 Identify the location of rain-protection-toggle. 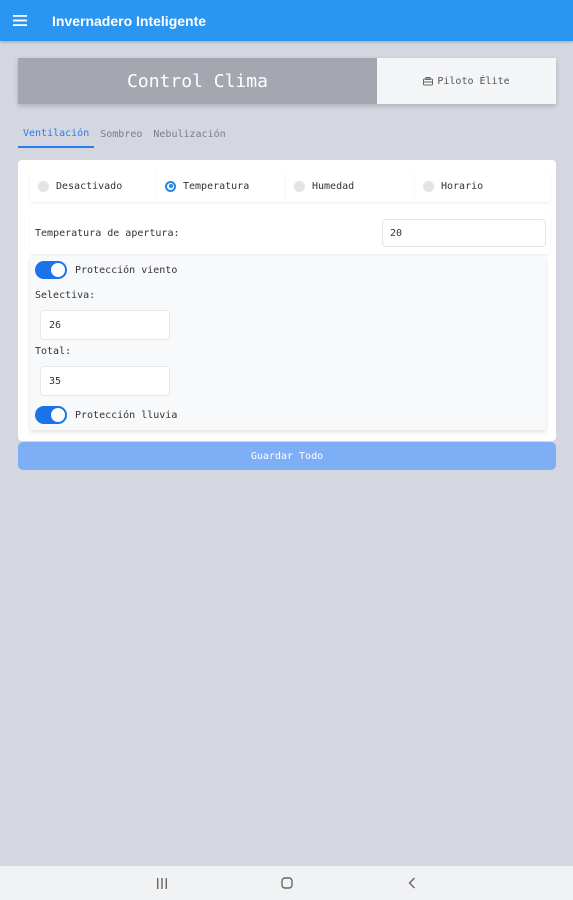
(51, 415).